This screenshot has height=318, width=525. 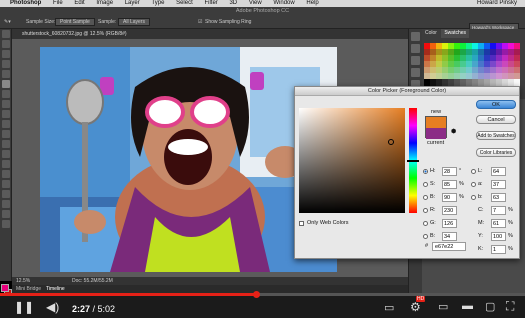 What do you see at coordinates (436, 133) in the screenshot?
I see `current-color-swatch` at bounding box center [436, 133].